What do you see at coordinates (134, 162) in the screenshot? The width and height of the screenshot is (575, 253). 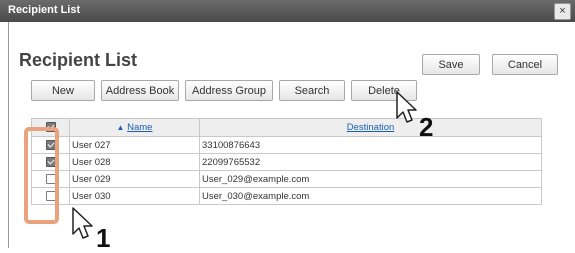 I see `row-name: User 028` at bounding box center [134, 162].